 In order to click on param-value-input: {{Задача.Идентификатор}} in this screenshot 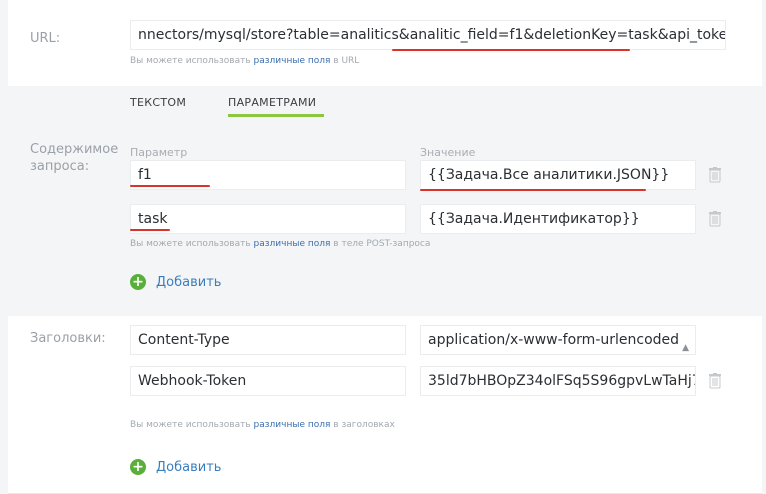, I will do `click(558, 219)`.